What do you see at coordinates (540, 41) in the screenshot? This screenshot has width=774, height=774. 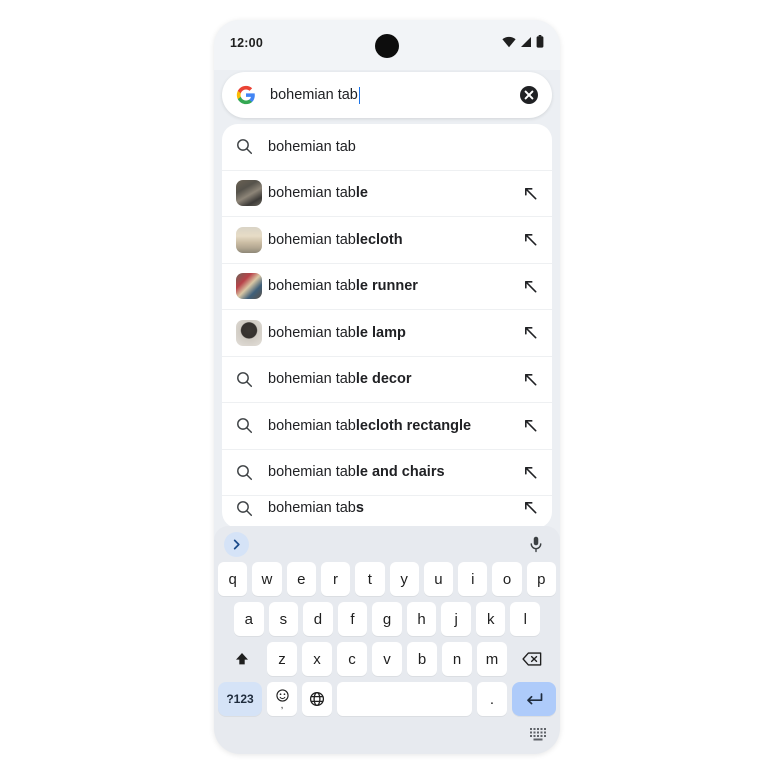 I see `battery-icon` at bounding box center [540, 41].